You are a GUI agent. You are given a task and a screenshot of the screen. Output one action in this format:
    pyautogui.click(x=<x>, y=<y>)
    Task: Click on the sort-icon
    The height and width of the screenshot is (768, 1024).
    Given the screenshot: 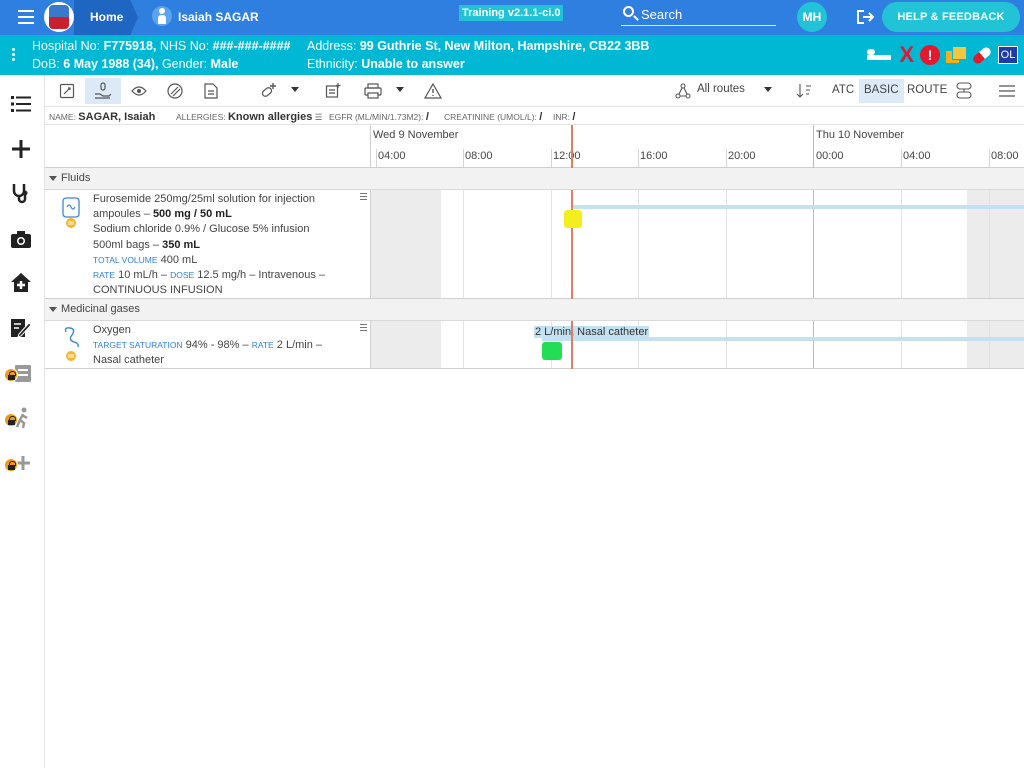 What is the action you would take?
    pyautogui.click(x=804, y=91)
    